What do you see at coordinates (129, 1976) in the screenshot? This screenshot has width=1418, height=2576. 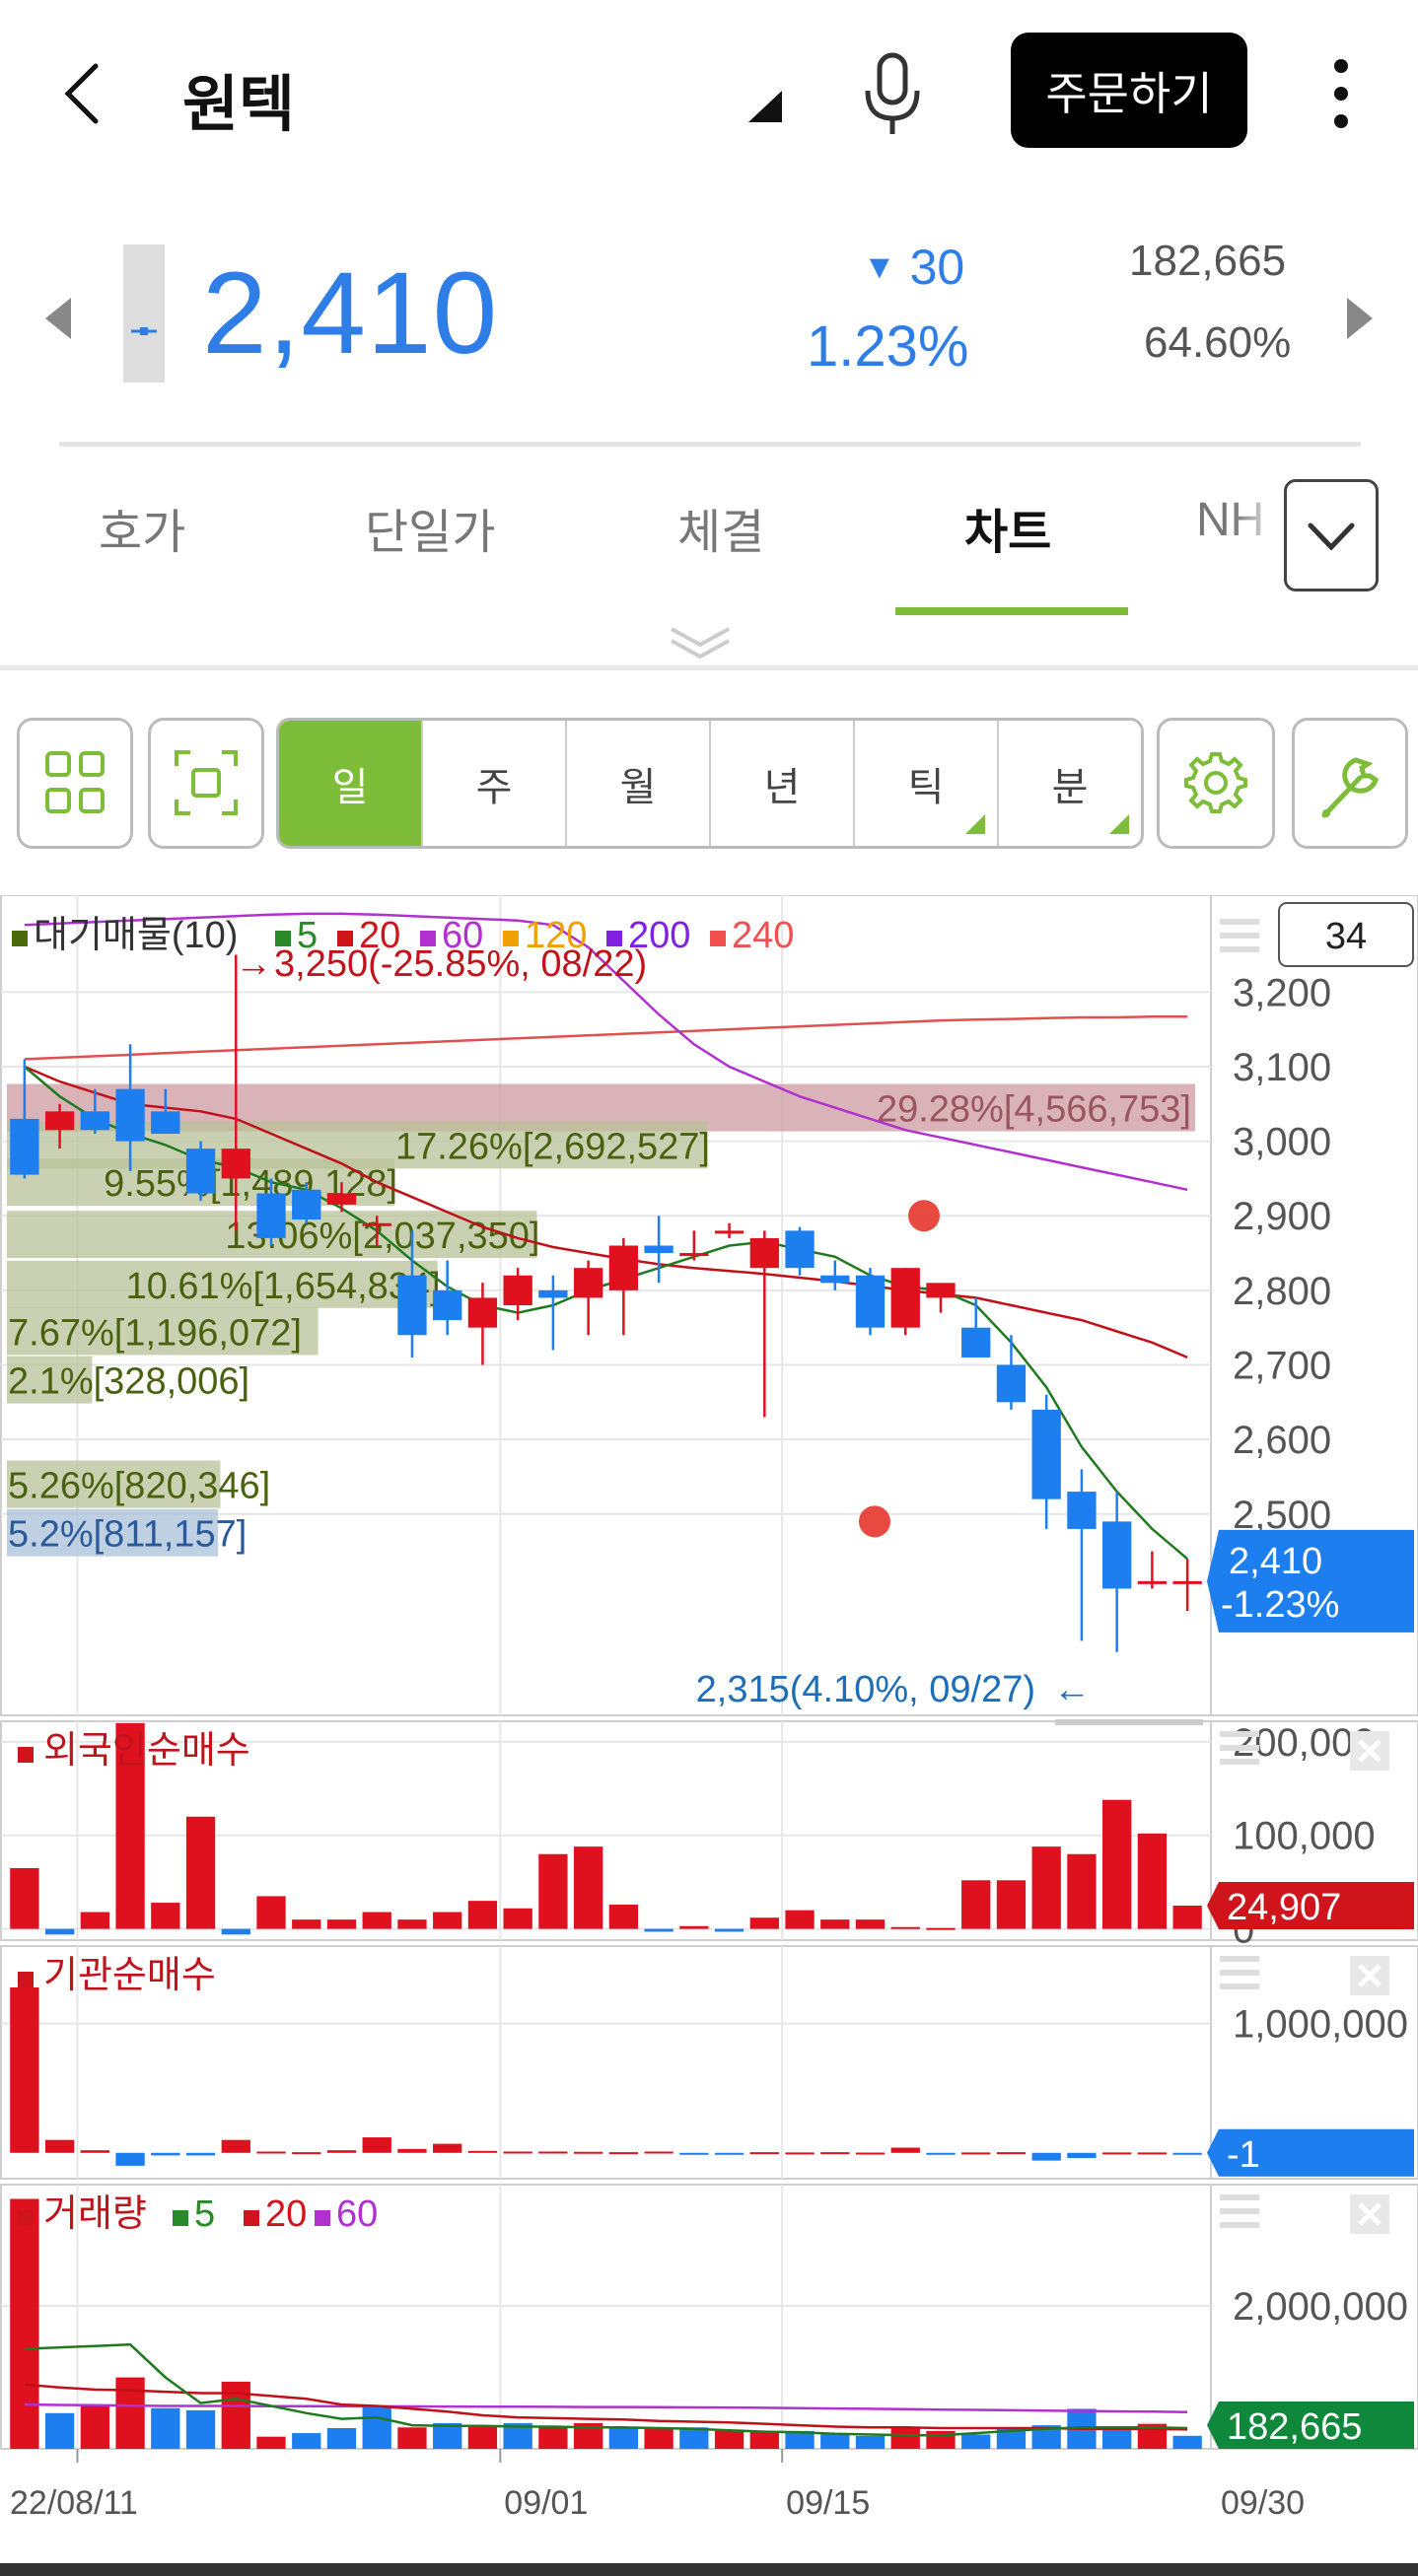 I see `panel-title: 기관순매수` at bounding box center [129, 1976].